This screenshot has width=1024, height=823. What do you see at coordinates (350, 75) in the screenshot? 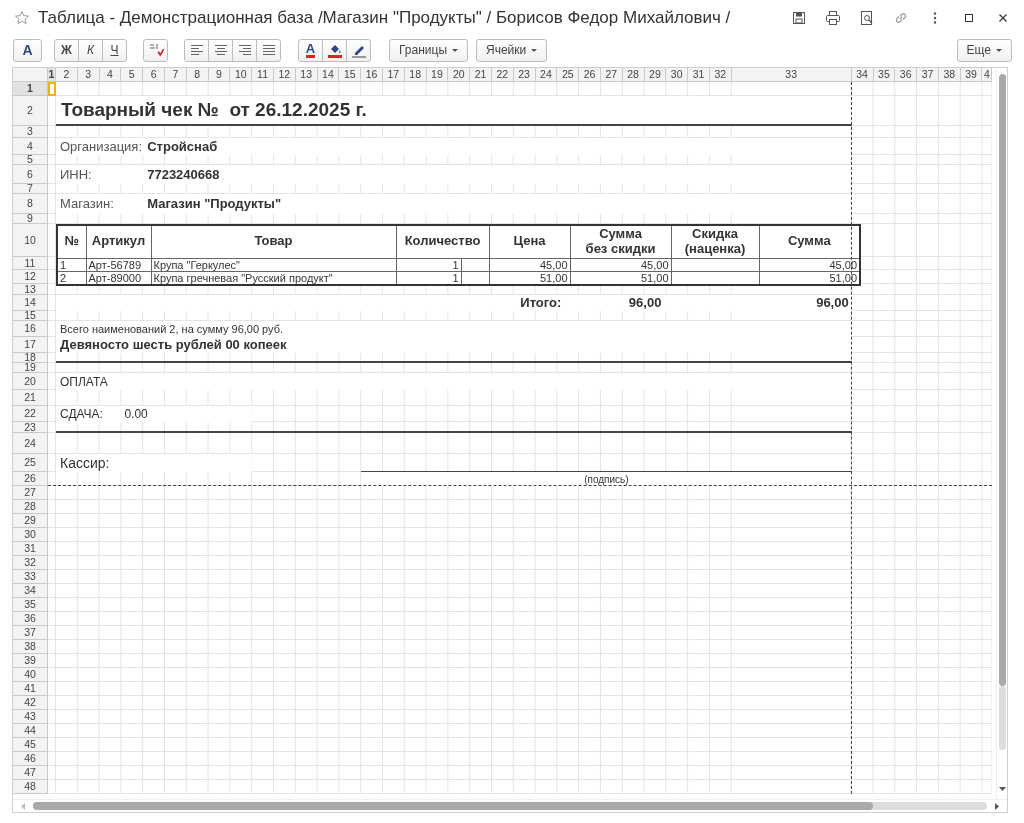
I see `column-header: 15` at bounding box center [350, 75].